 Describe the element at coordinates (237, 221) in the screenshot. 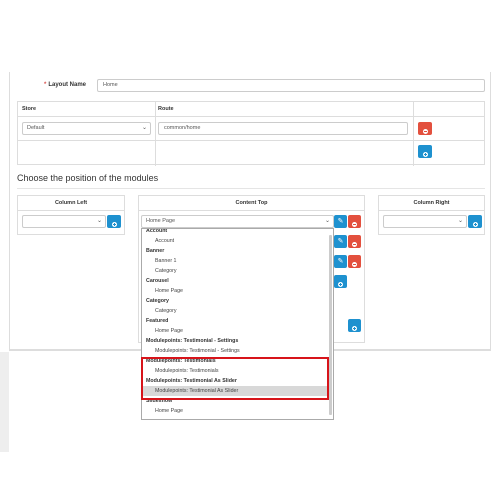

I see `content-top-select: Home Page ⌄` at that location.